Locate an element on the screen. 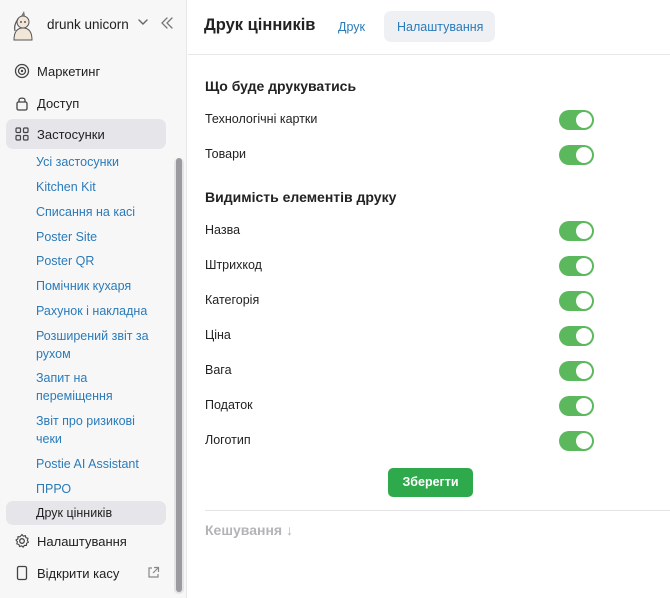 This screenshot has height=598, width=670. app-link-postie-ai: Postie AI Assistant is located at coordinates (100, 464).